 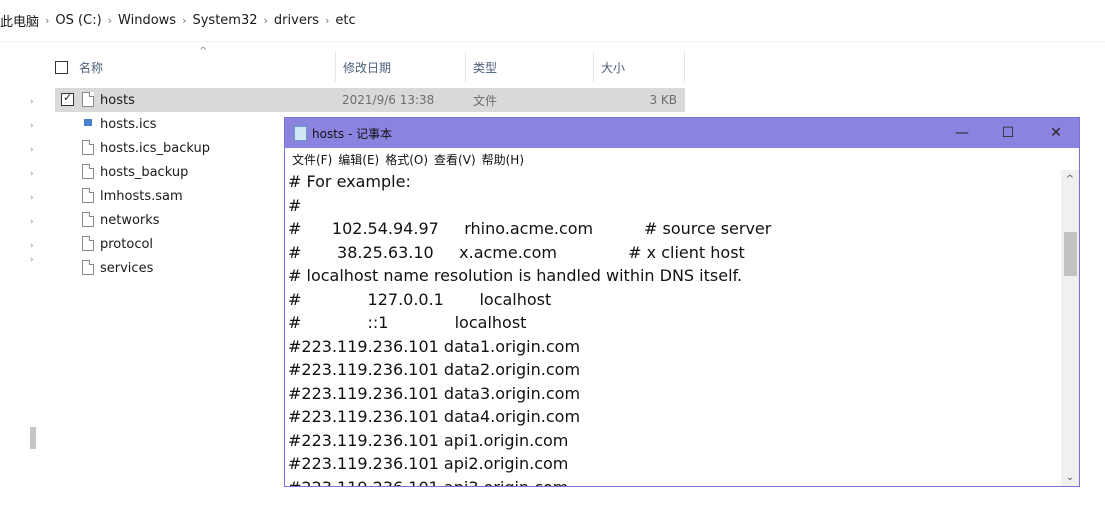 I want to click on close-icon: ✕, so click(x=1056, y=133).